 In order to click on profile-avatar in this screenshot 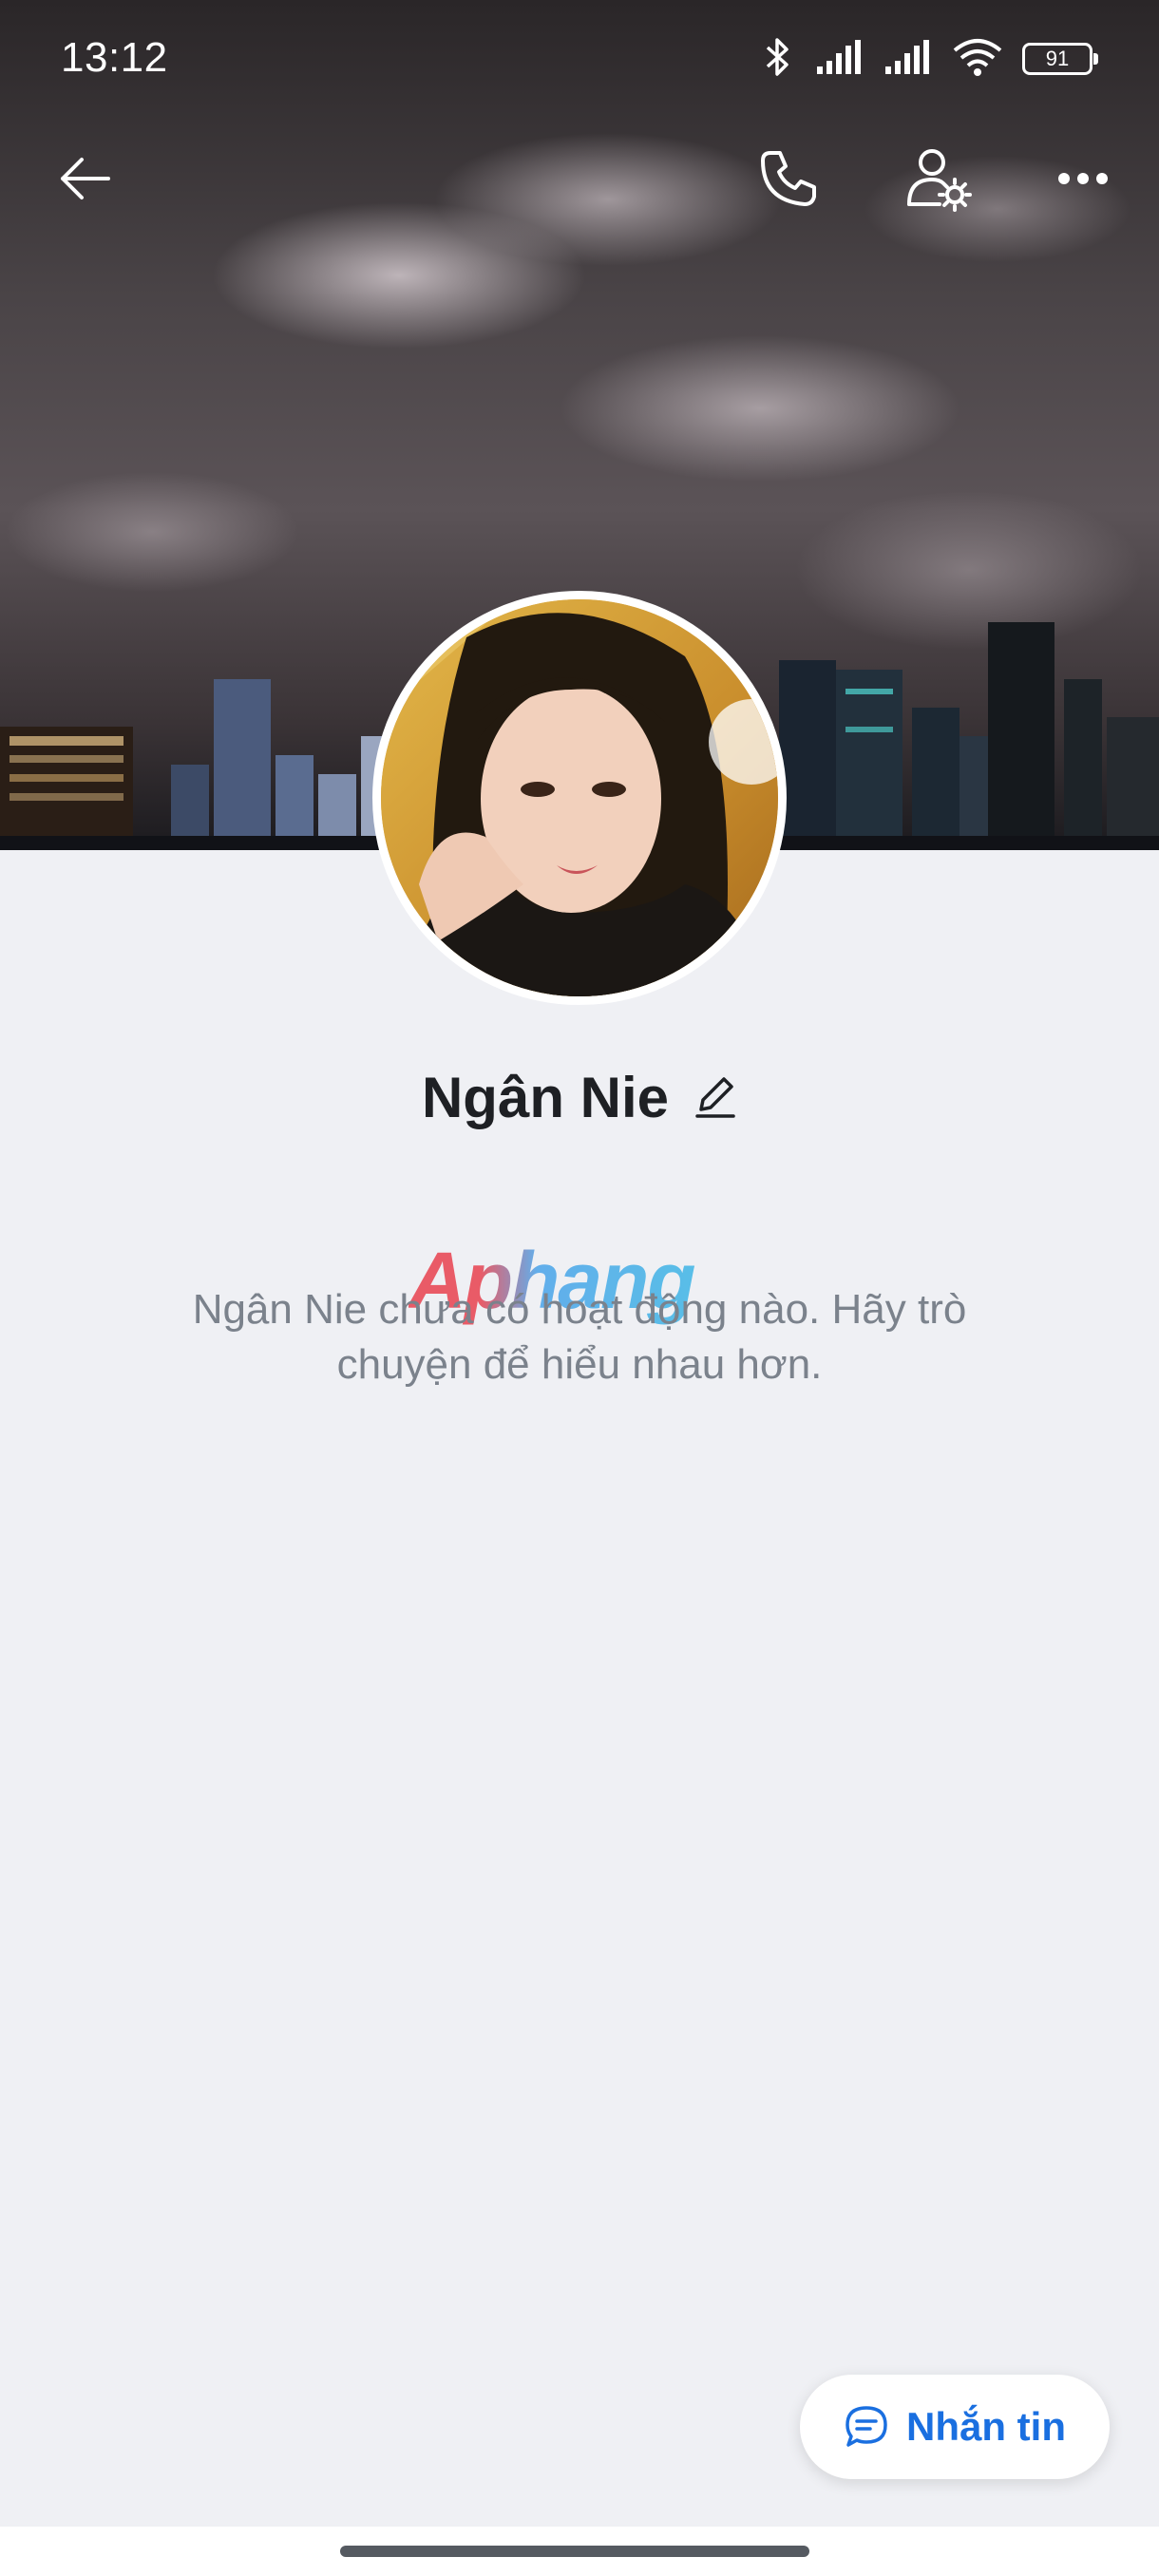, I will do `click(579, 798)`.